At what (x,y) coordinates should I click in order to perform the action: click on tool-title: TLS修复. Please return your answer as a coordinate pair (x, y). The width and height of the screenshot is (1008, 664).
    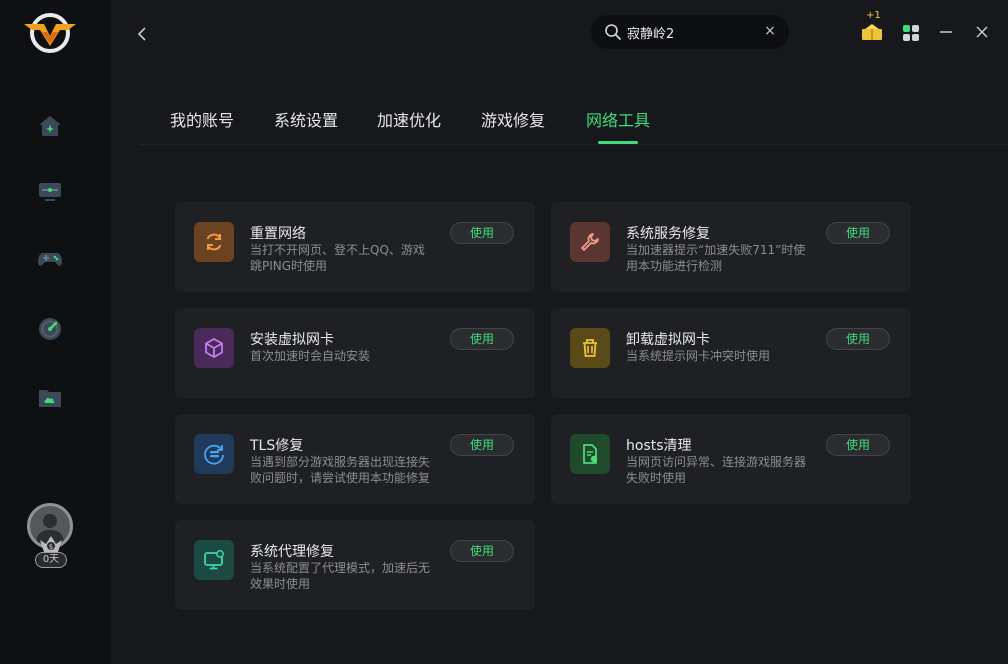
    Looking at the image, I should click on (277, 446).